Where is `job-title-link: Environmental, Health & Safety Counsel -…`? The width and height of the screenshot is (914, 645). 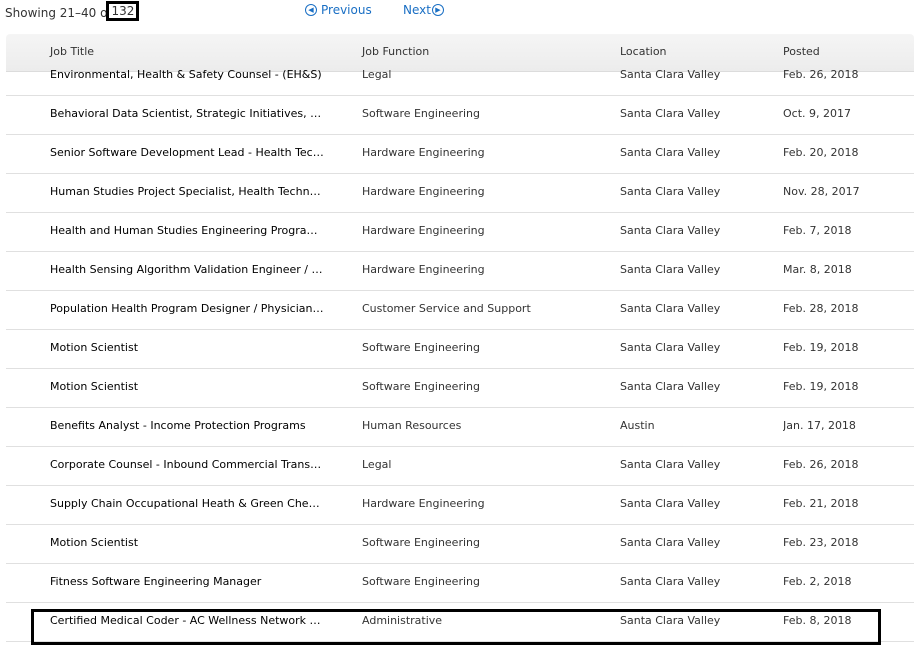
job-title-link: Environmental, Health & Safety Counsel -… is located at coordinates (188, 74).